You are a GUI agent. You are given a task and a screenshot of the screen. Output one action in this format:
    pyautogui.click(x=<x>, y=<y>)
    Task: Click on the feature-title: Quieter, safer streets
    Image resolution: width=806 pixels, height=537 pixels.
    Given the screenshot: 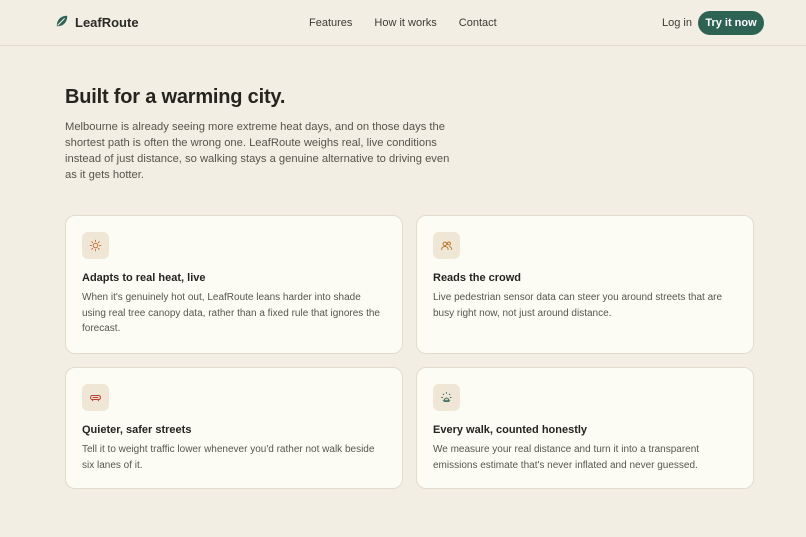 What is the action you would take?
    pyautogui.click(x=137, y=430)
    